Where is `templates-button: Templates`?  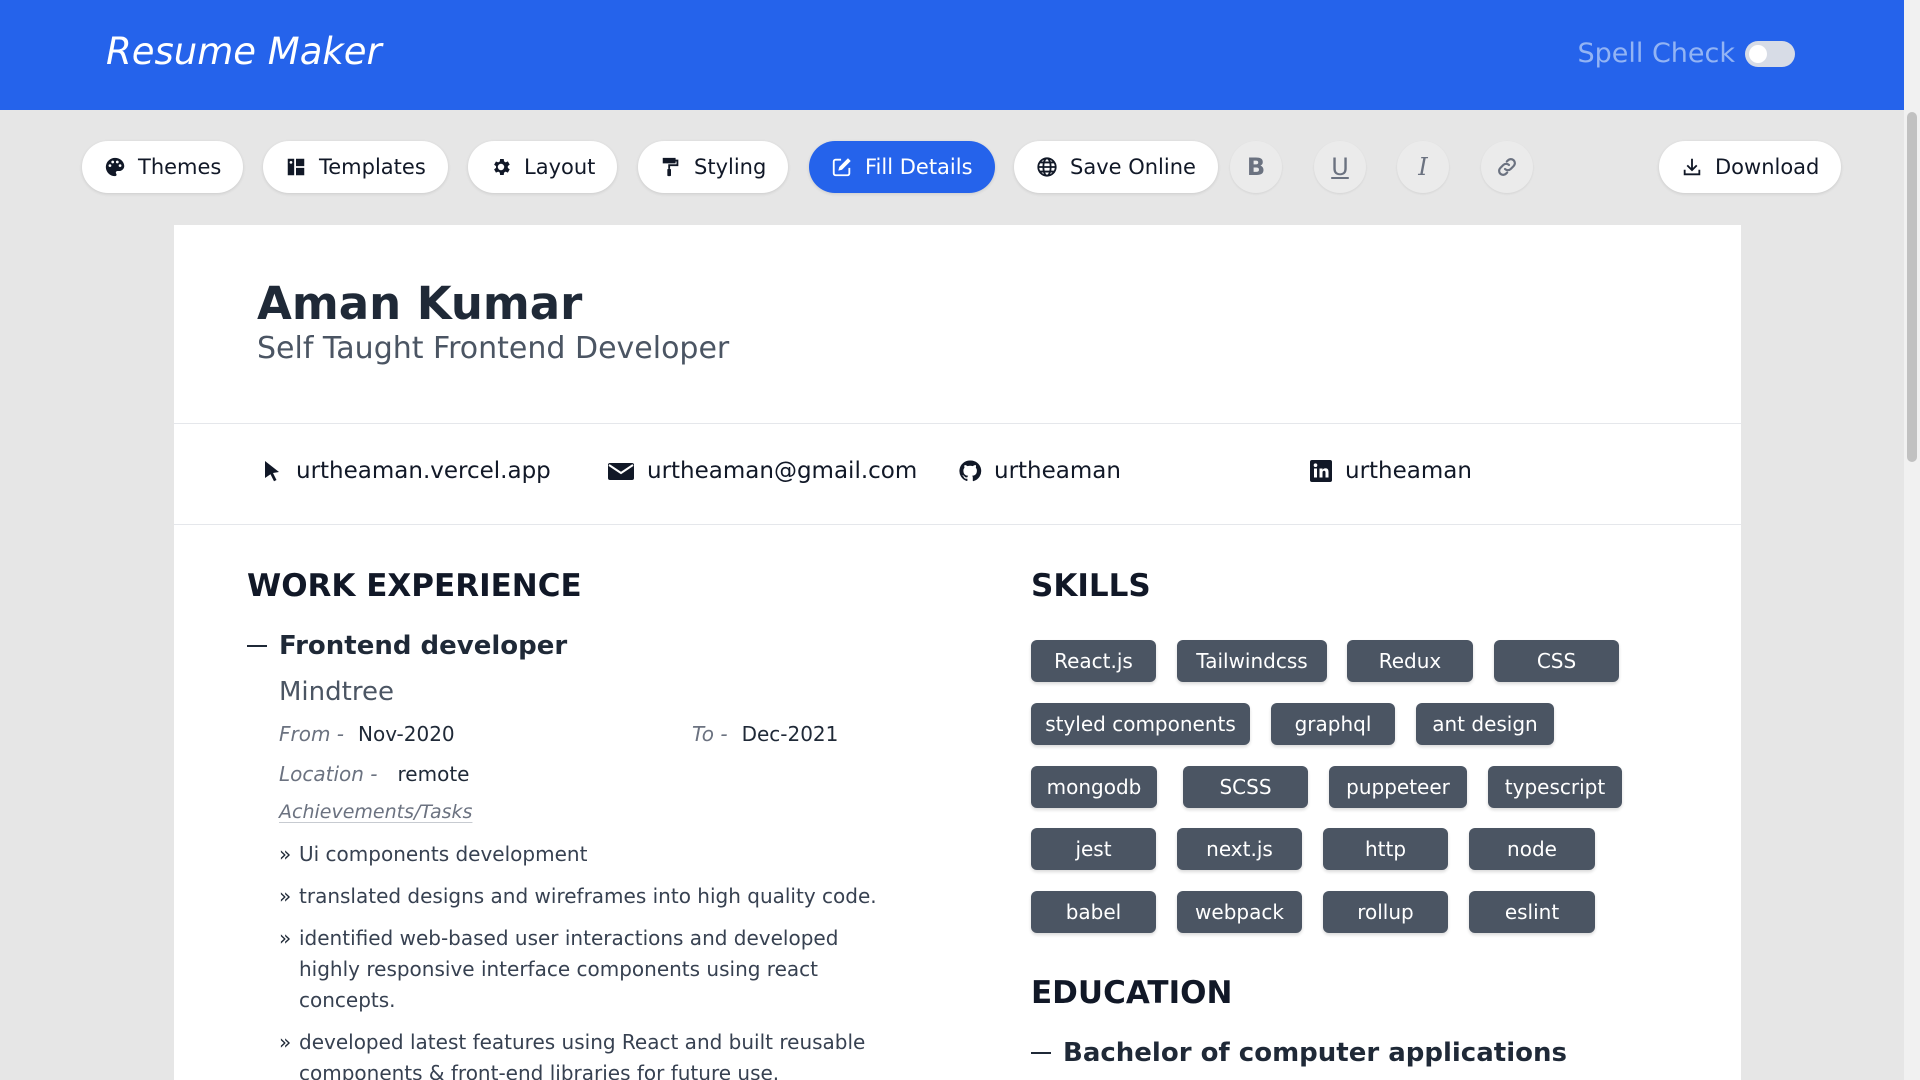
templates-button: Templates is located at coordinates (355, 167).